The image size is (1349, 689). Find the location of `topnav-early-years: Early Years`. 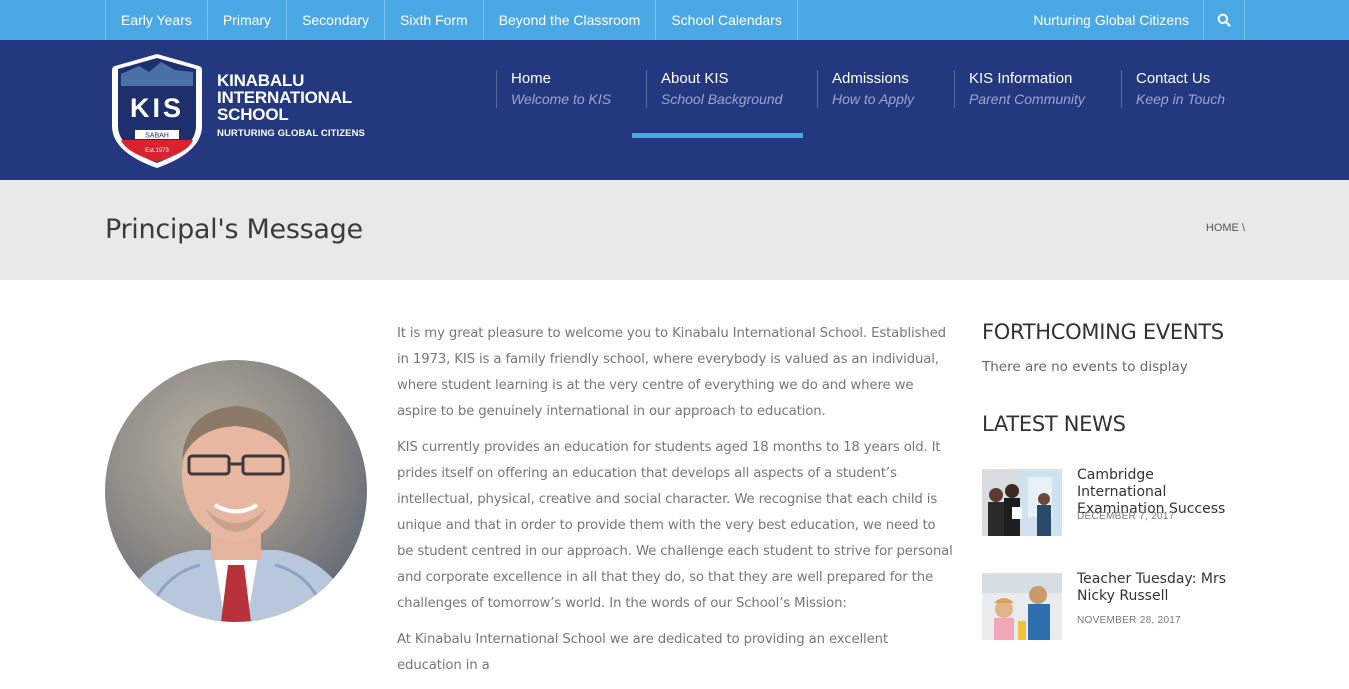

topnav-early-years: Early Years is located at coordinates (157, 20).